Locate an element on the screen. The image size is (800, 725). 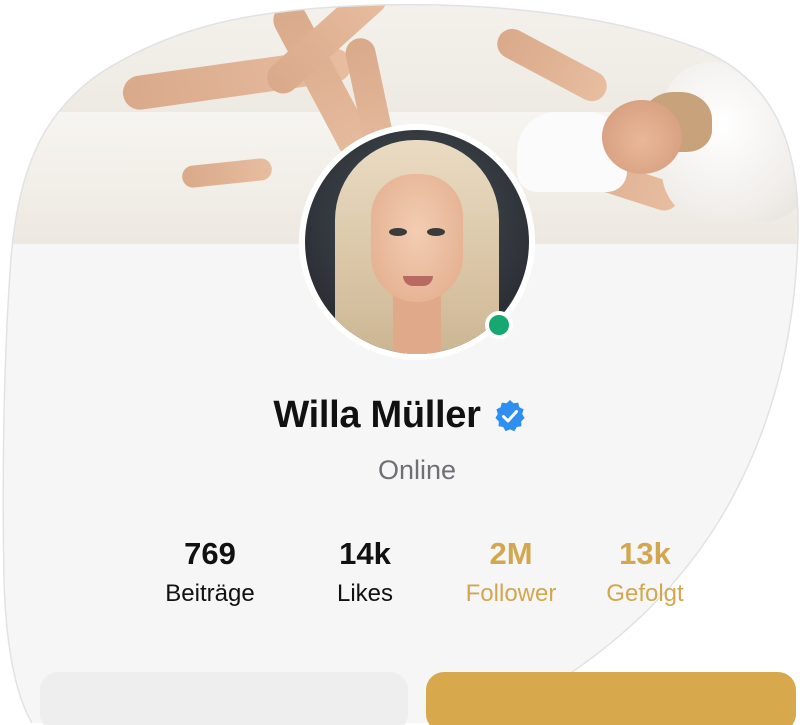
stat-value: 14k is located at coordinates (365, 553).